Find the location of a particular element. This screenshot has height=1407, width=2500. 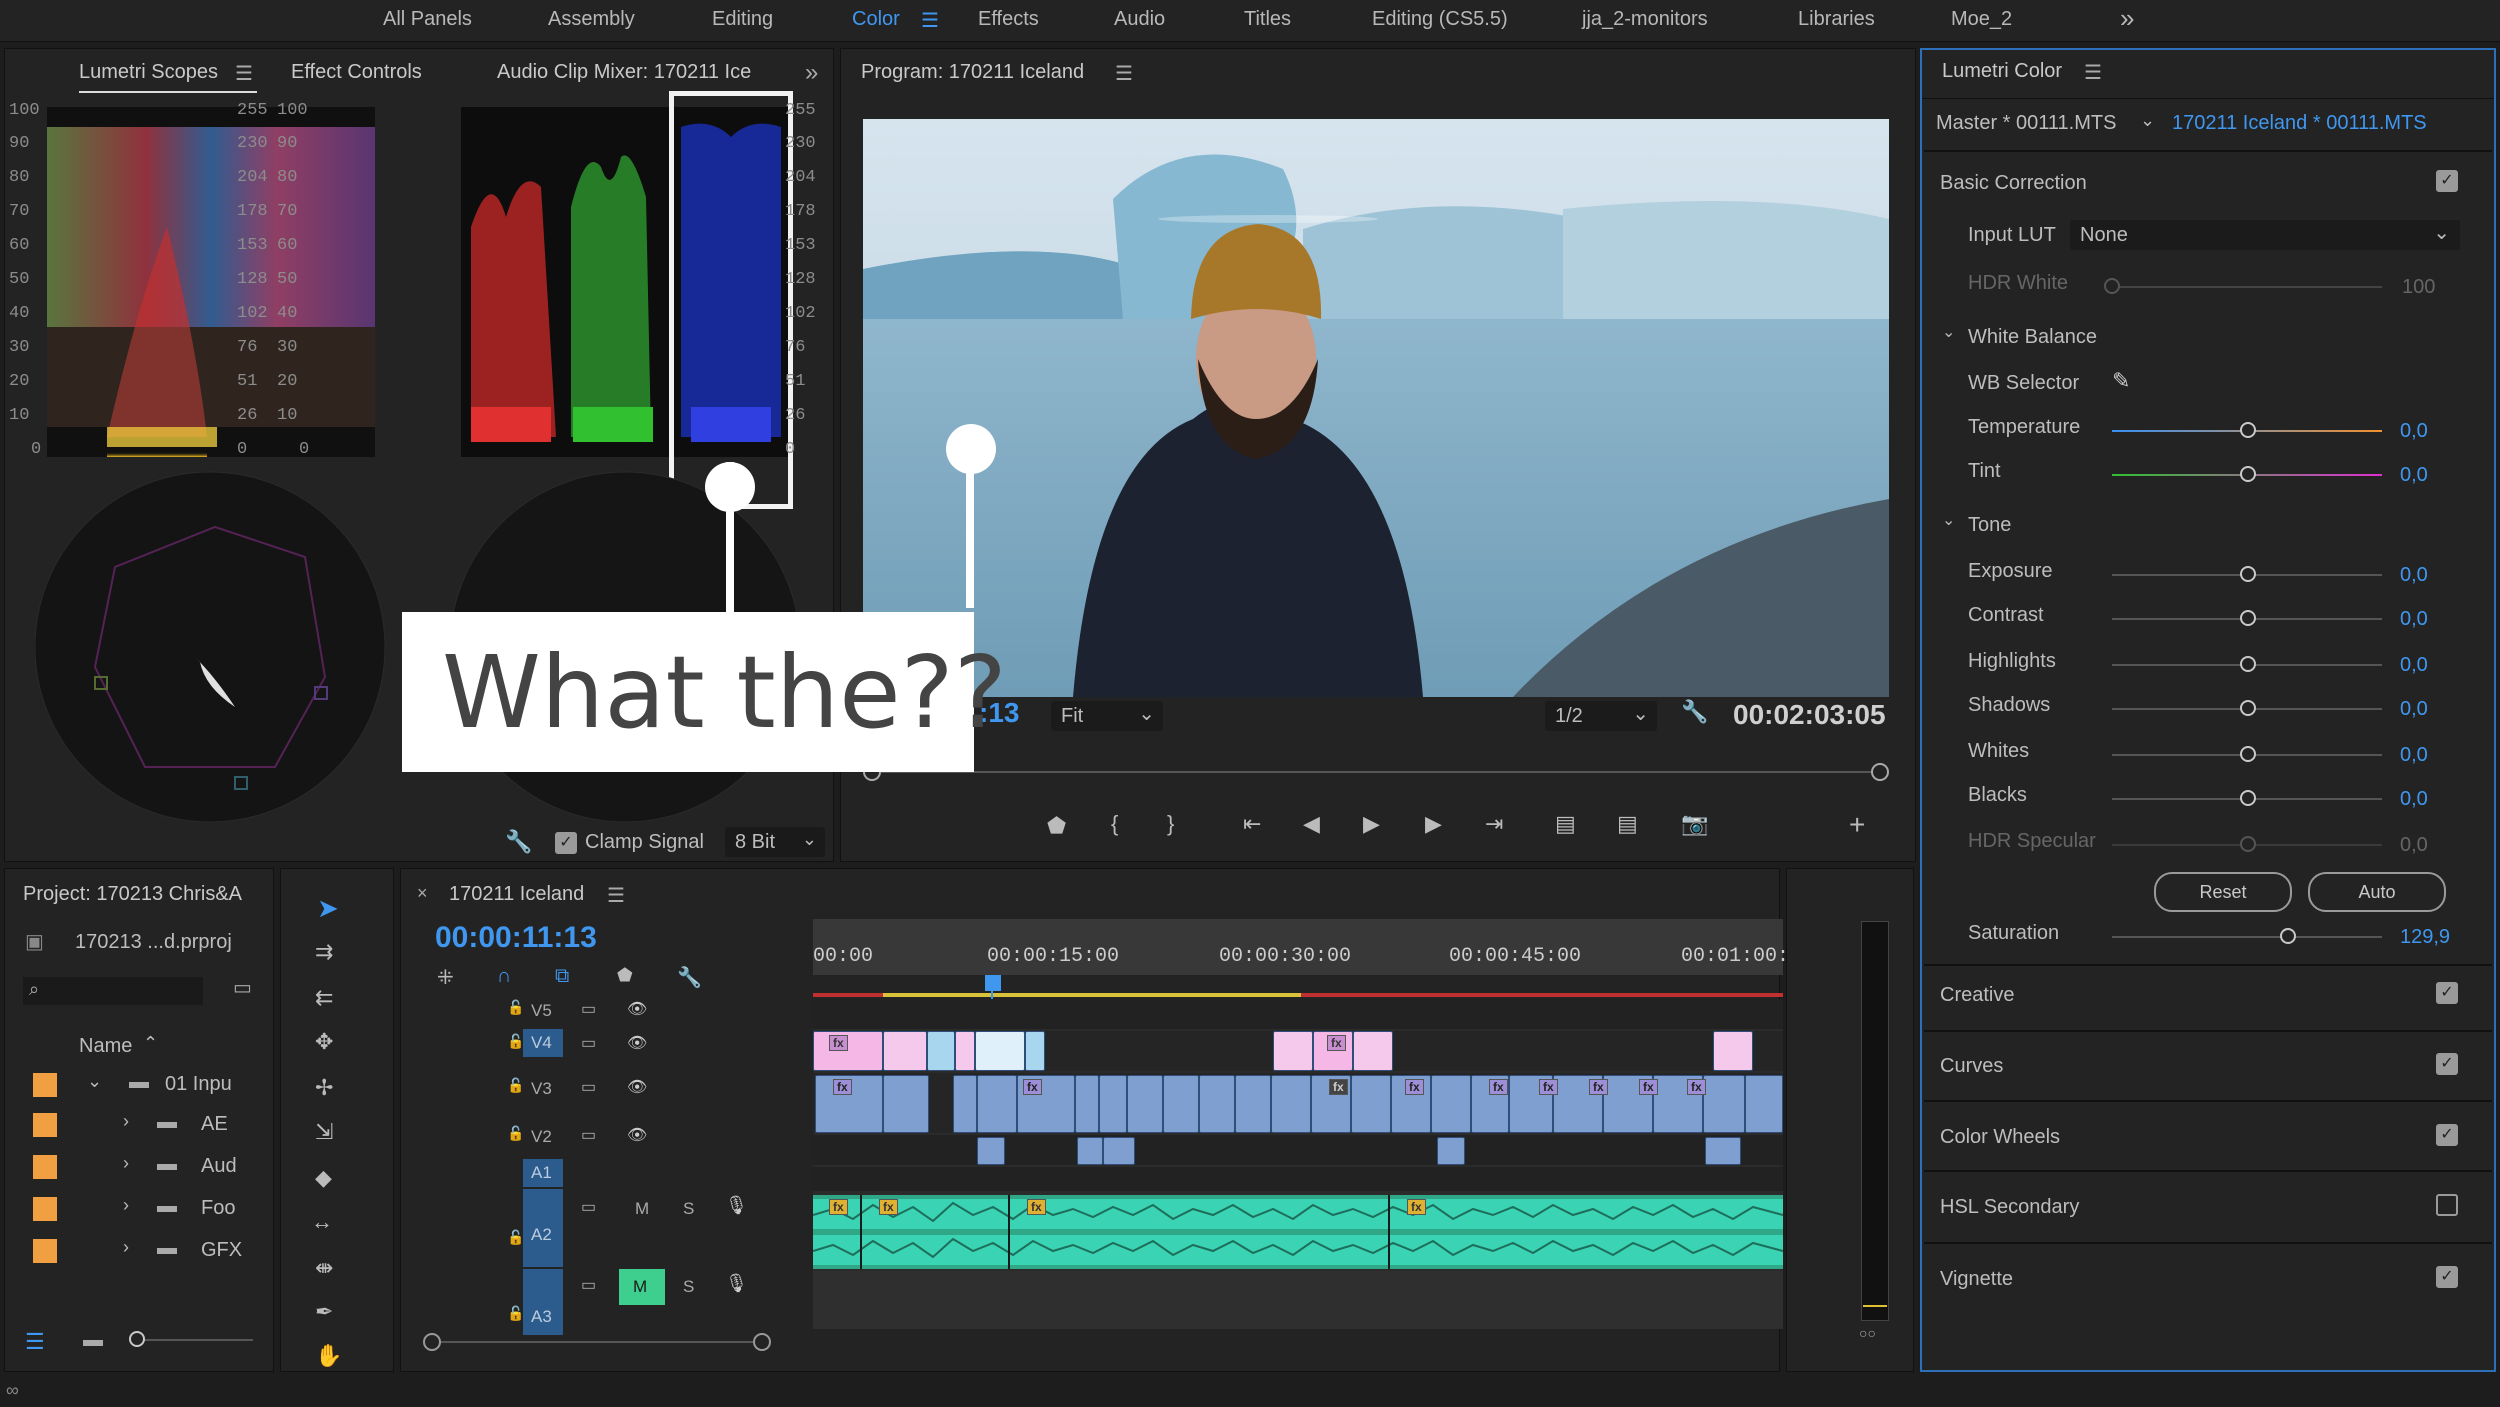

lift-icon: ▤ is located at coordinates (1565, 824).